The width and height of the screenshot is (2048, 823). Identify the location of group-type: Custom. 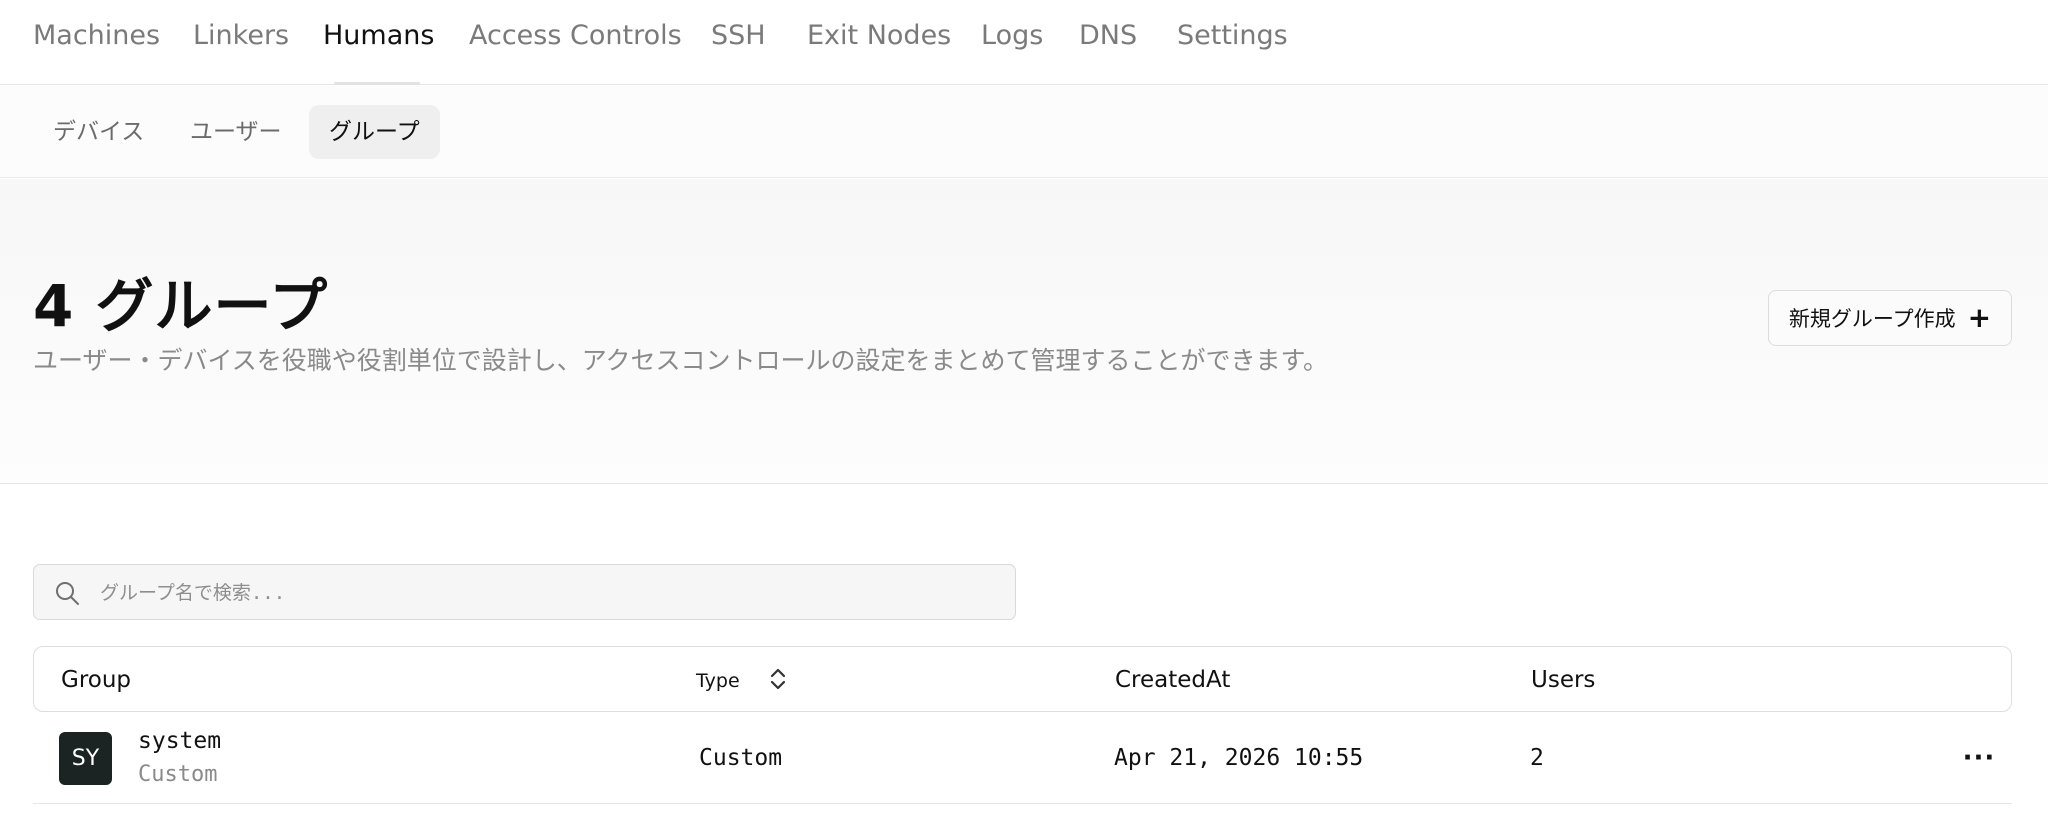
(741, 758).